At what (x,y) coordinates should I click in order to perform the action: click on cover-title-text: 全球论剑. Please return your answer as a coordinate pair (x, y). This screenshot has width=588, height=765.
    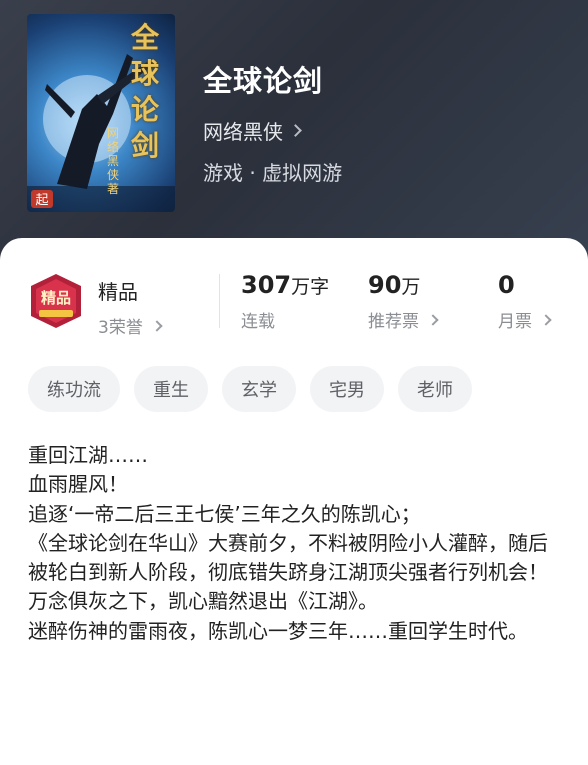
    Looking at the image, I should click on (145, 91).